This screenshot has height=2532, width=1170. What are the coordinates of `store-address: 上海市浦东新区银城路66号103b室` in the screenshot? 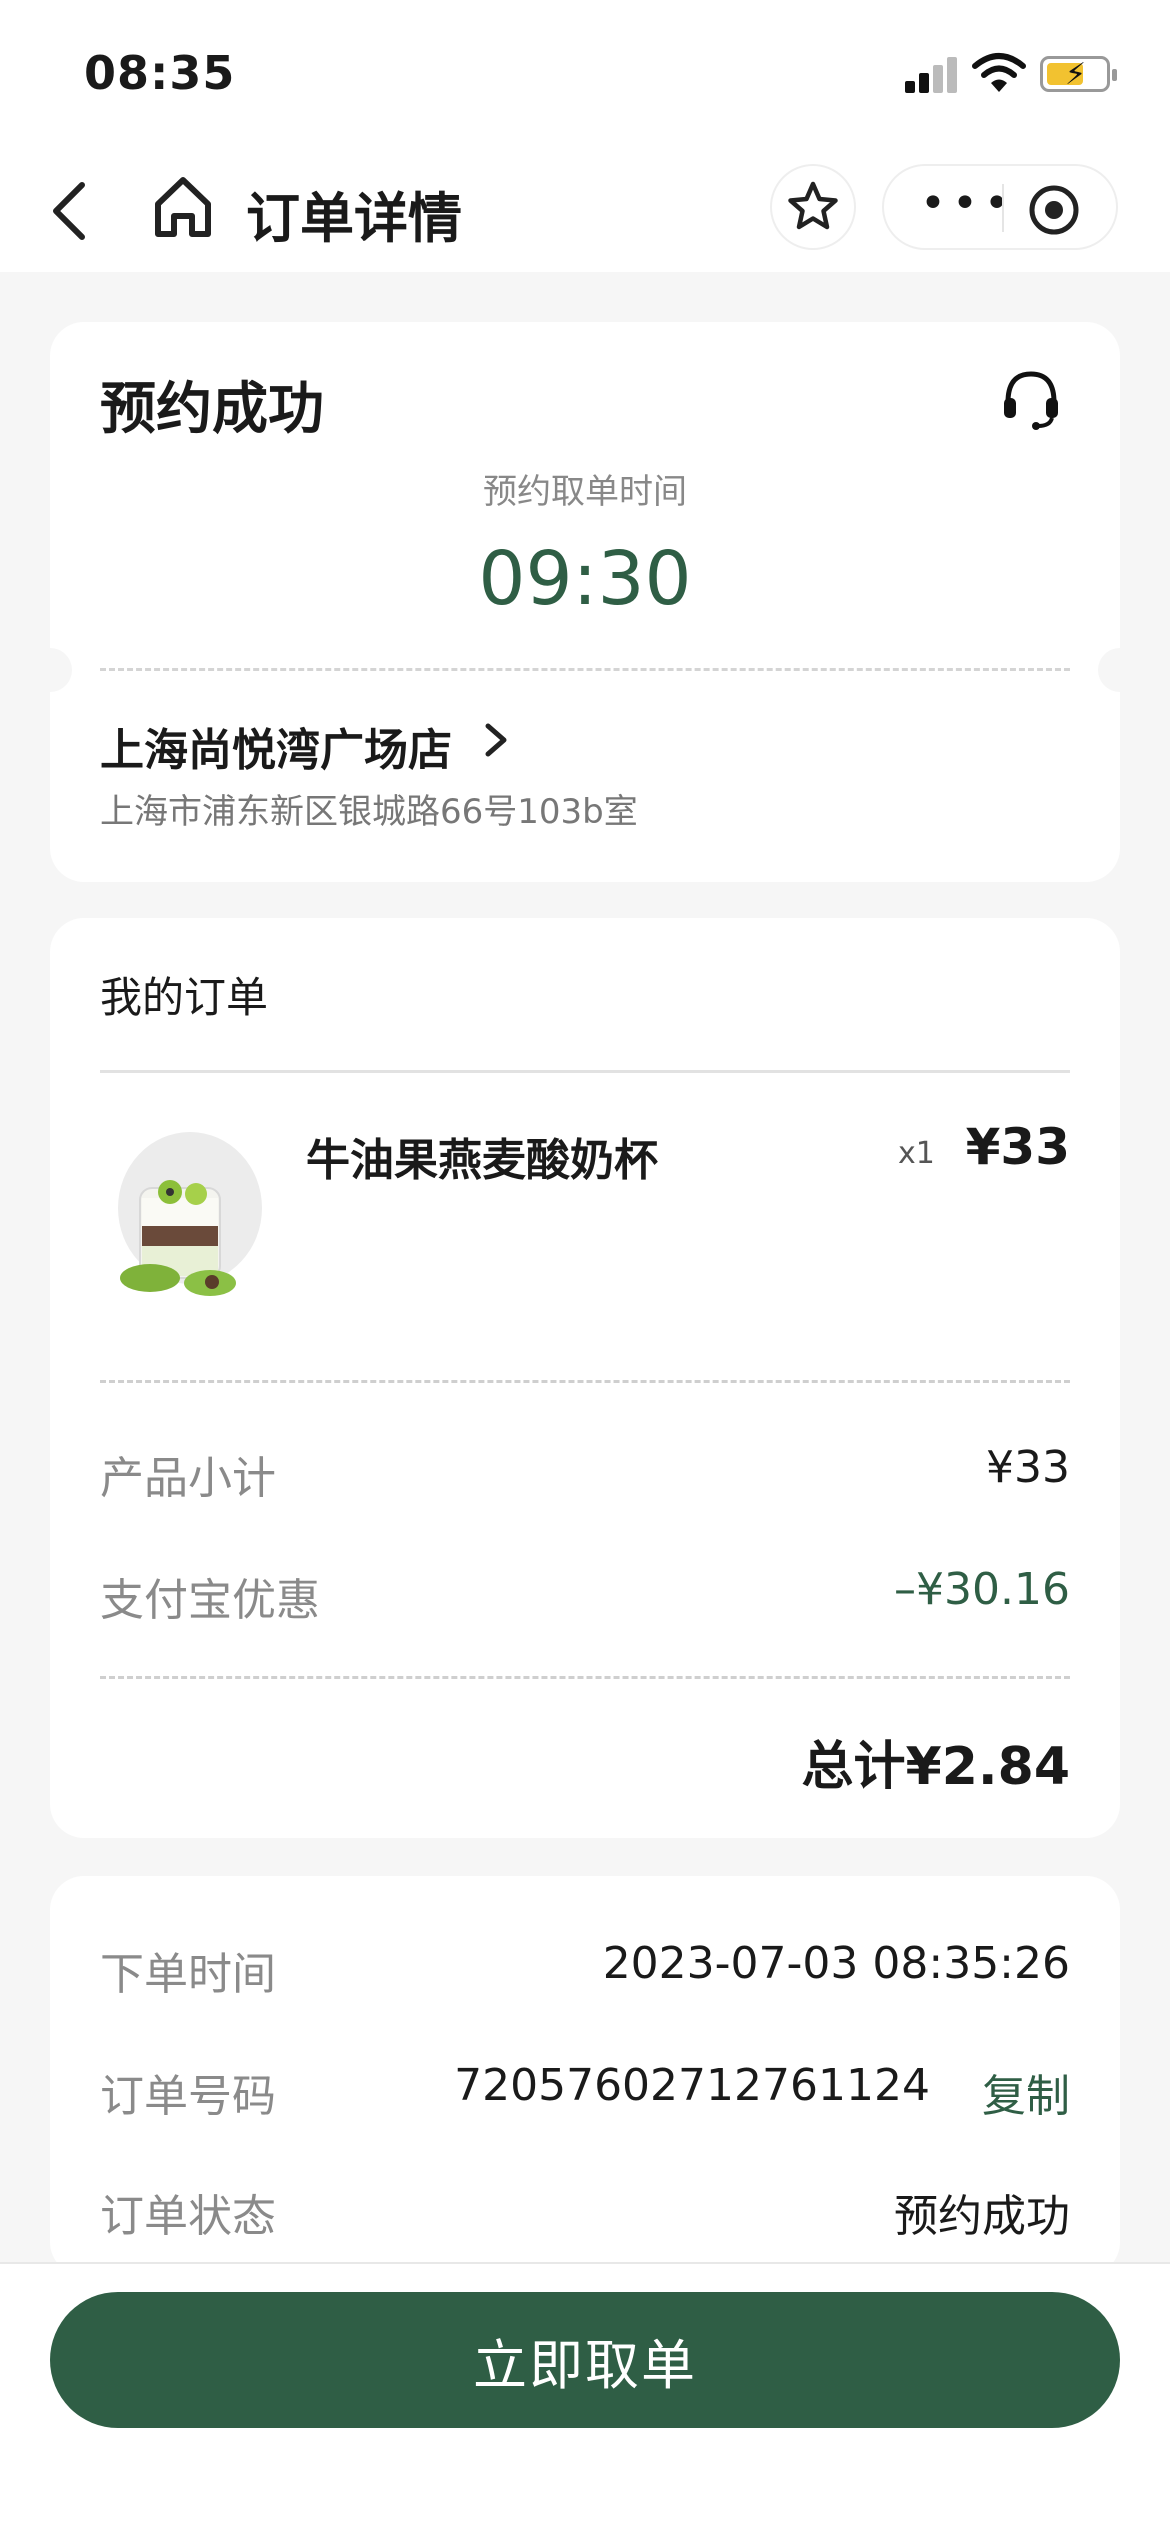 It's located at (369, 812).